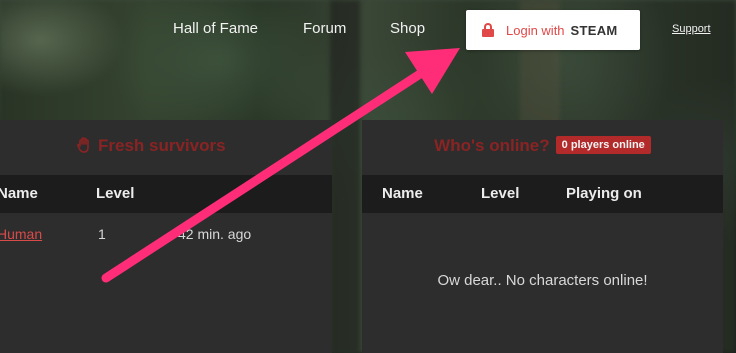 The width and height of the screenshot is (736, 353). I want to click on fresh-survivors-heading: Fresh survivors, so click(204, 146).